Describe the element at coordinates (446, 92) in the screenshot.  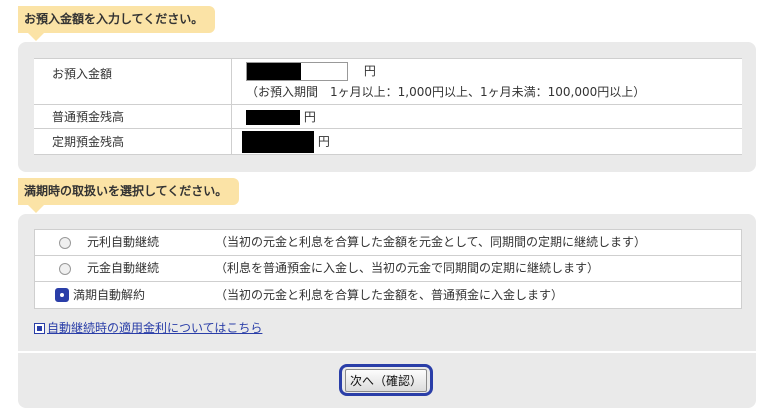
I see `deposit-period-note: （お預入期間 1ヶ月以上：1,000円以上、1ヶ月未満：100,000円以上）` at that location.